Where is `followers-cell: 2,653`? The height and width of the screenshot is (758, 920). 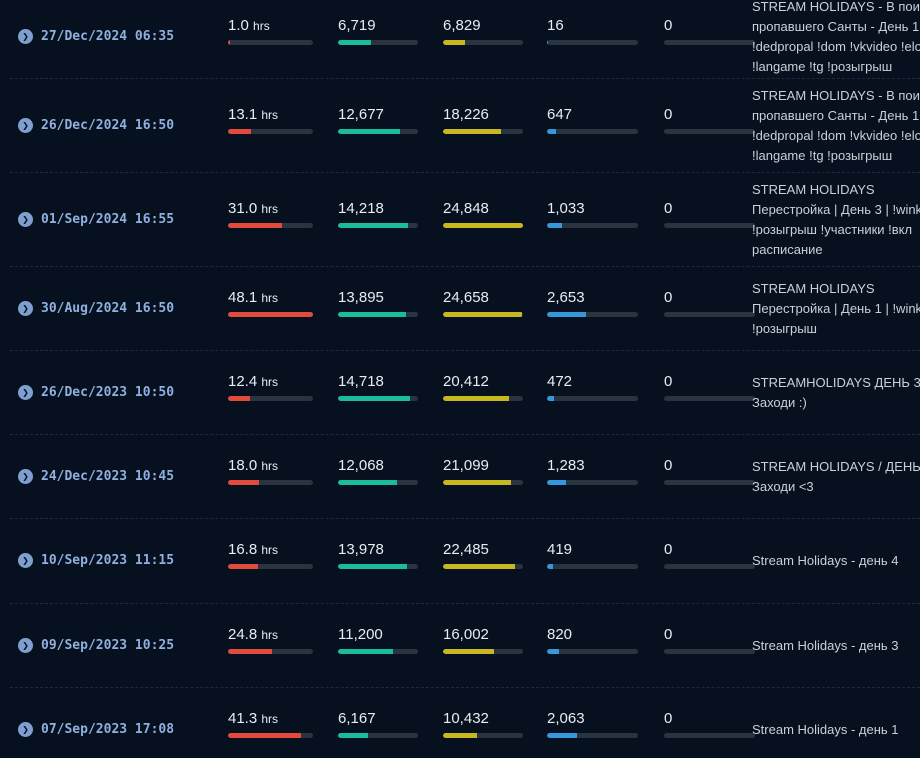
followers-cell: 2,653 is located at coordinates (592, 303).